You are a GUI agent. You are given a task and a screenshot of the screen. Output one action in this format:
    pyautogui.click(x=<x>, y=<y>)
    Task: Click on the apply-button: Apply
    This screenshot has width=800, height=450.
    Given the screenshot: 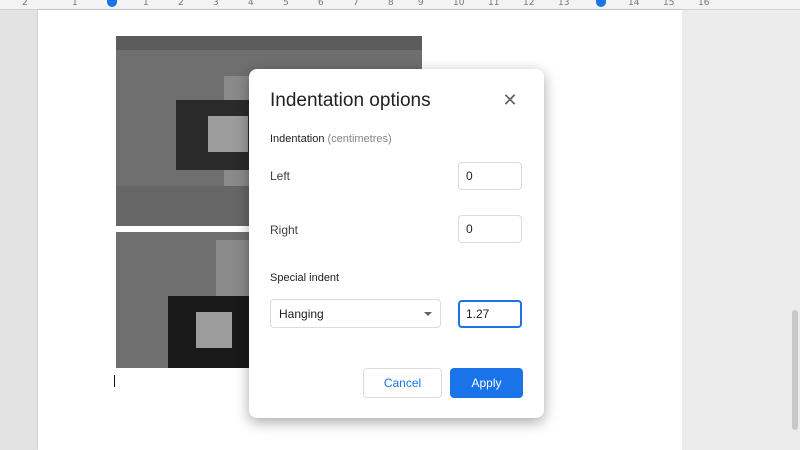 What is the action you would take?
    pyautogui.click(x=486, y=383)
    